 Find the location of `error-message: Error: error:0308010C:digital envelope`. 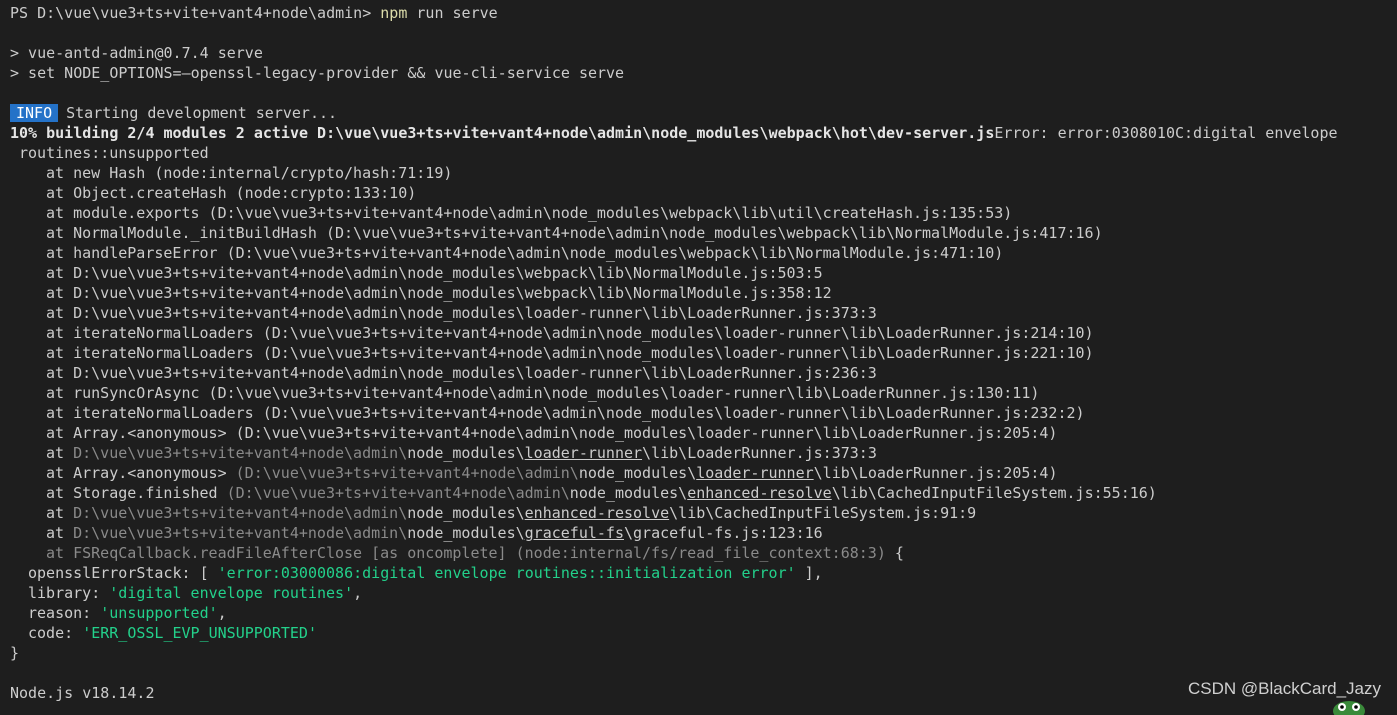

error-message: Error: error:0308010C:digital envelope is located at coordinates (1166, 133).